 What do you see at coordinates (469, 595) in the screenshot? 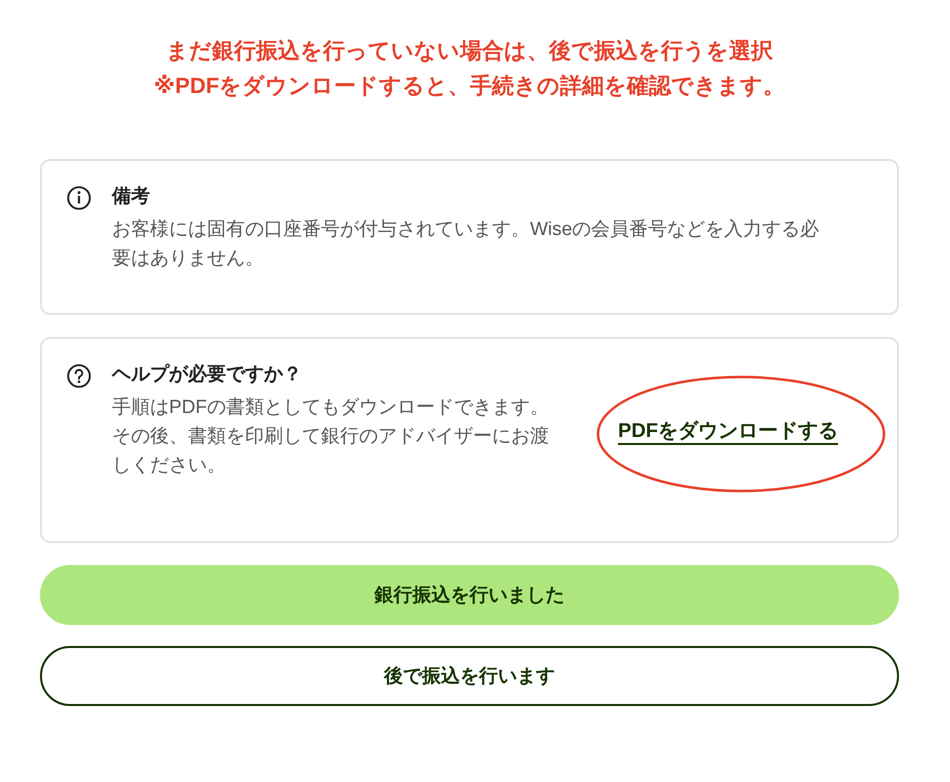
I see `confirm-transfer-button: 銀行振込を行いました` at bounding box center [469, 595].